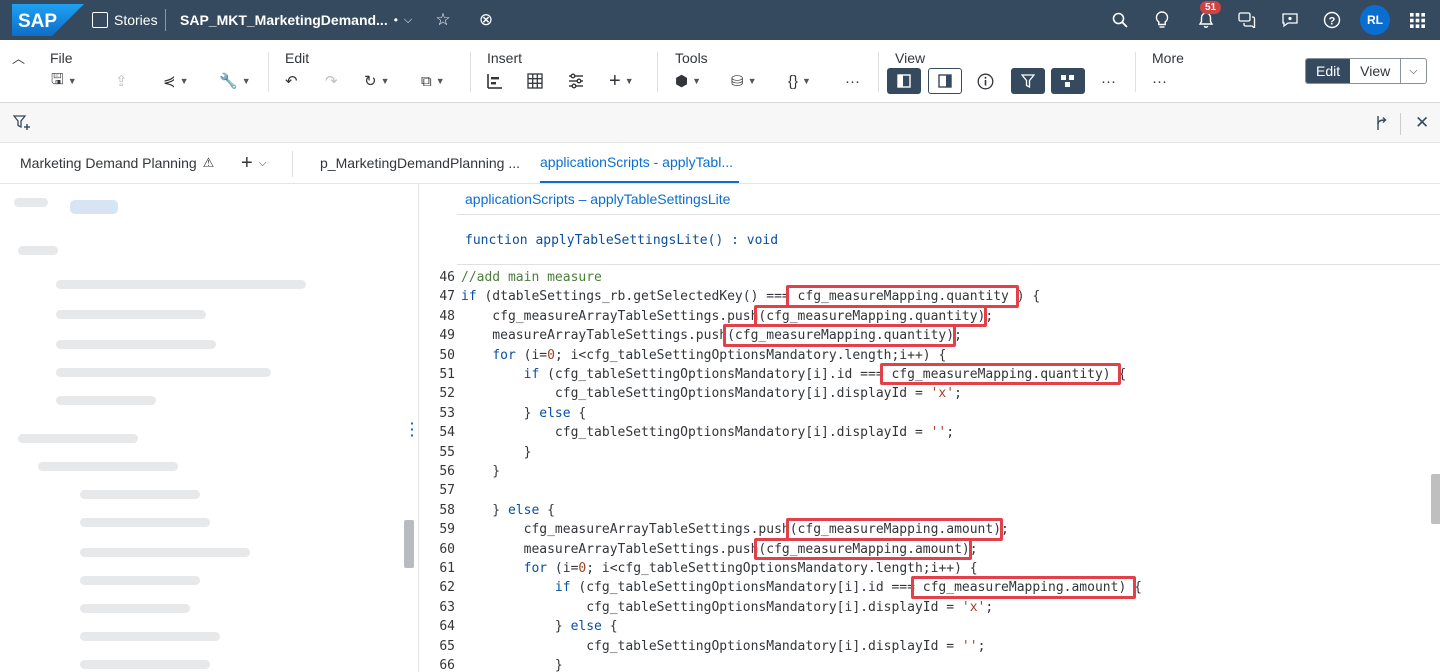 This screenshot has width=1440, height=672. Describe the element at coordinates (447, 336) in the screenshot. I see `line-number: 49` at that location.